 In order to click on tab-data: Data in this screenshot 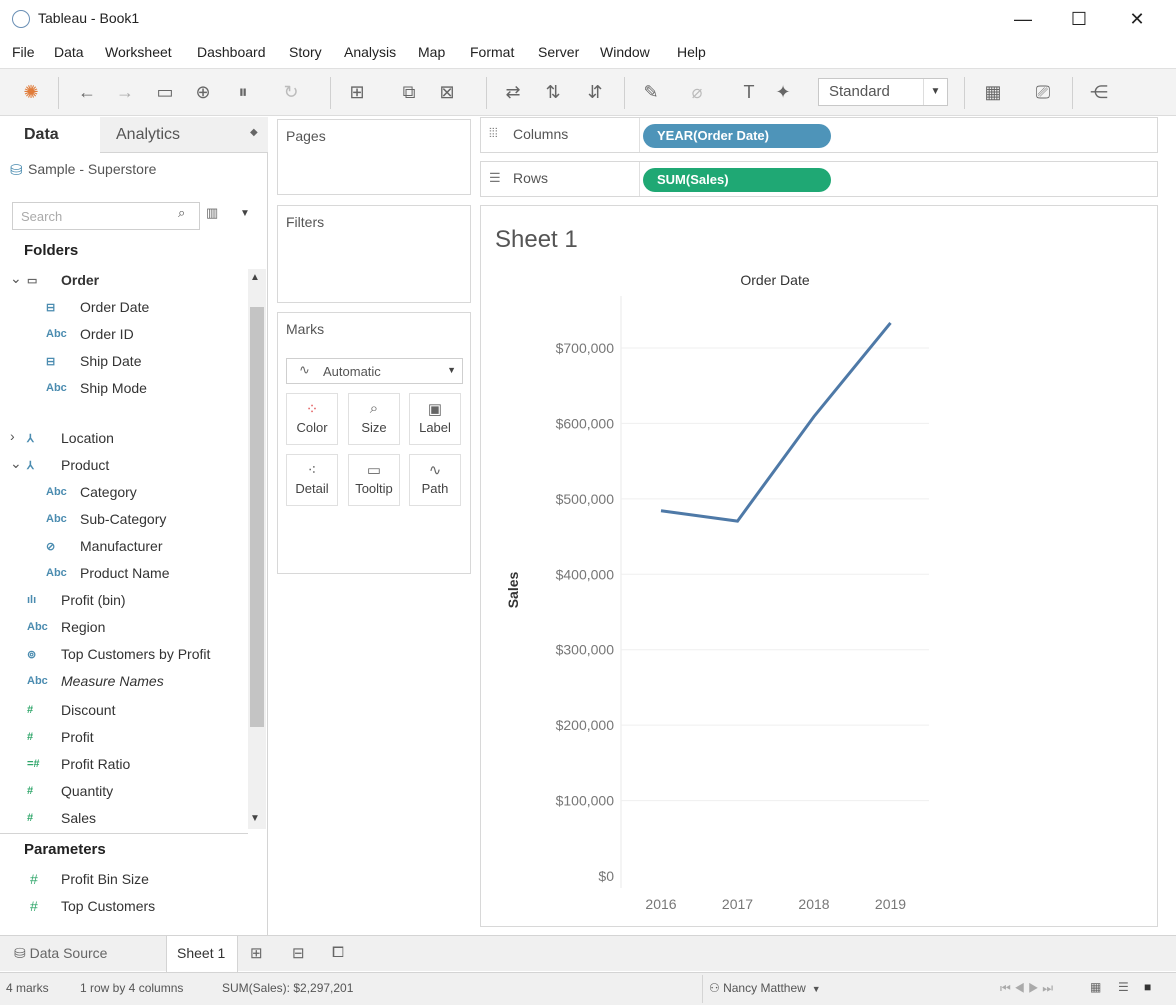, I will do `click(50, 135)`.